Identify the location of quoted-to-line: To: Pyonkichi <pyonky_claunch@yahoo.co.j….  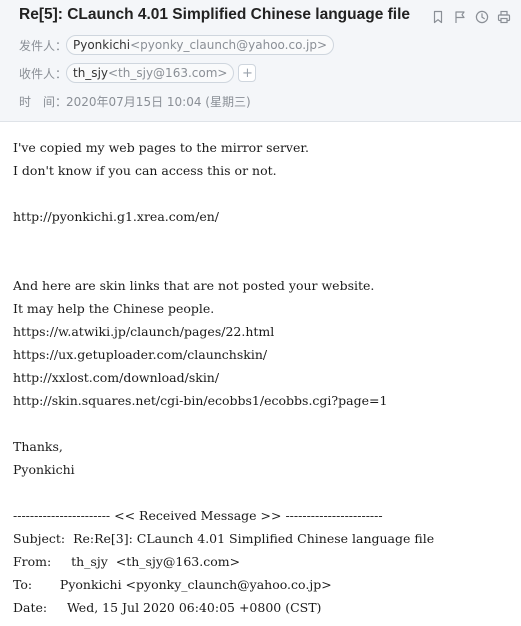
(172, 584).